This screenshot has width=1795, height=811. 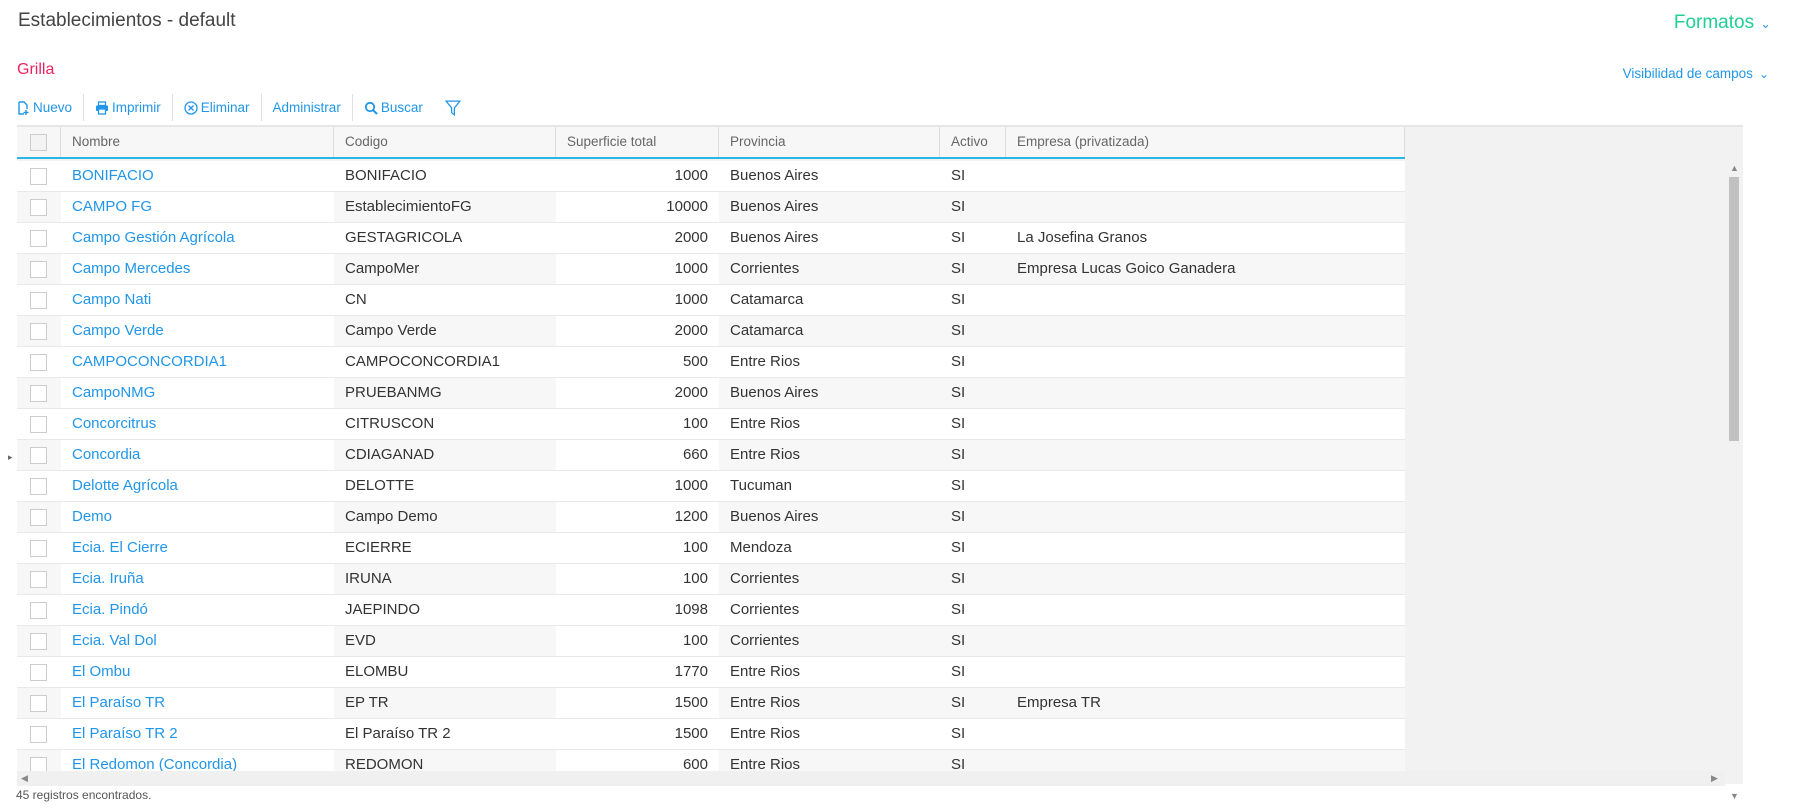 I want to click on formatos-dropdown: Formatos ⌄, so click(x=1722, y=23).